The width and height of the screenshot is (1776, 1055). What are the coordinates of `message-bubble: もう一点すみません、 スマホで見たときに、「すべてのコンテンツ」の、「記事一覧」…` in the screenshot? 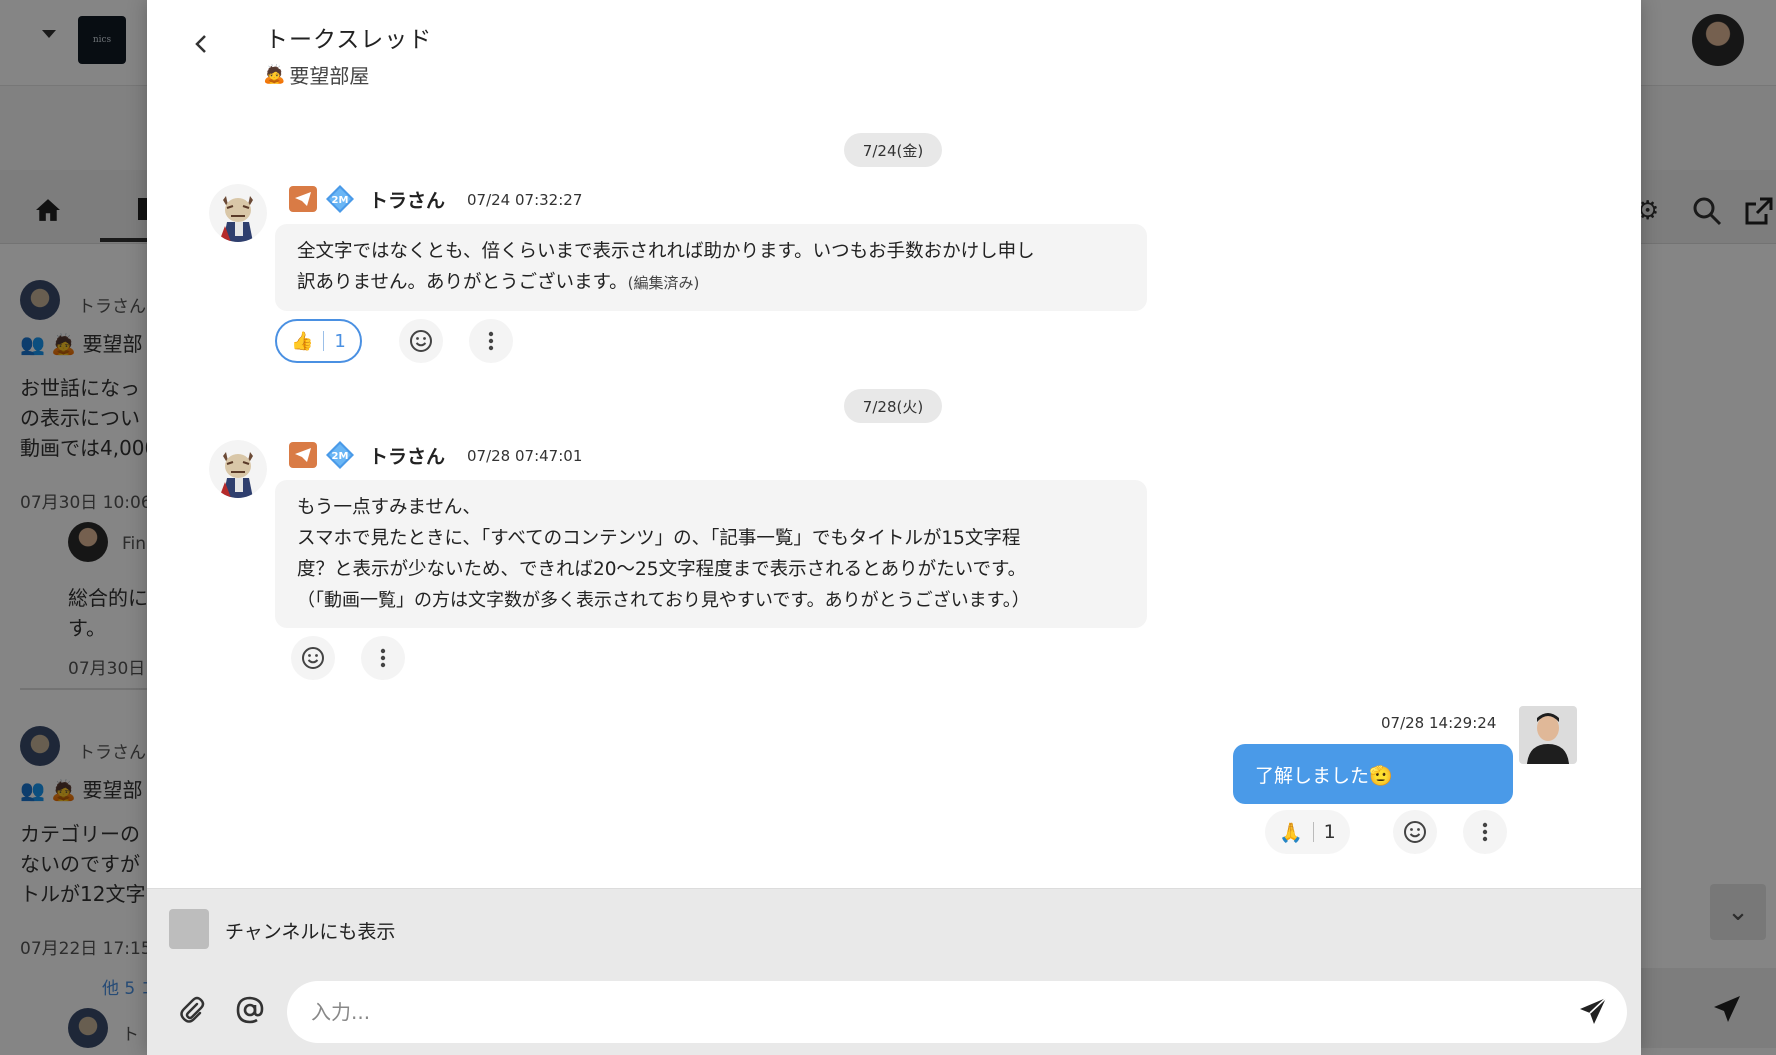 It's located at (711, 554).